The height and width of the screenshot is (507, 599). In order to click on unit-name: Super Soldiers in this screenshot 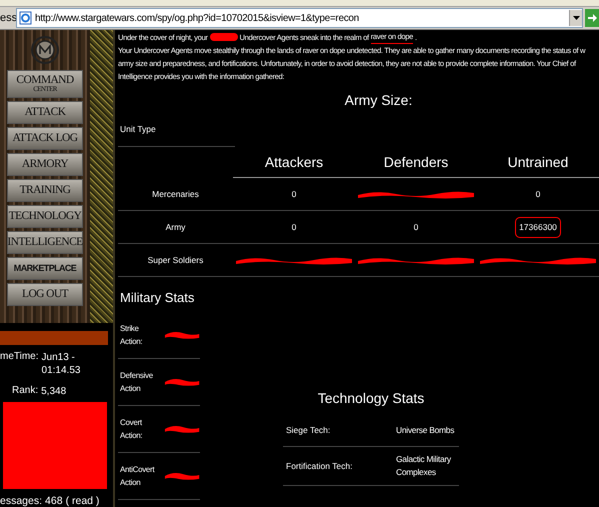, I will do `click(176, 259)`.